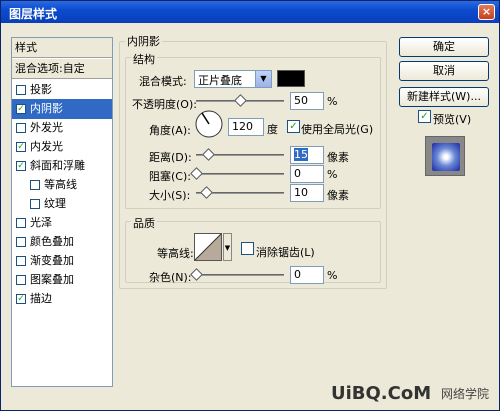 The height and width of the screenshot is (411, 500). I want to click on blending-options-item: 混合选项:自定, so click(62, 69).